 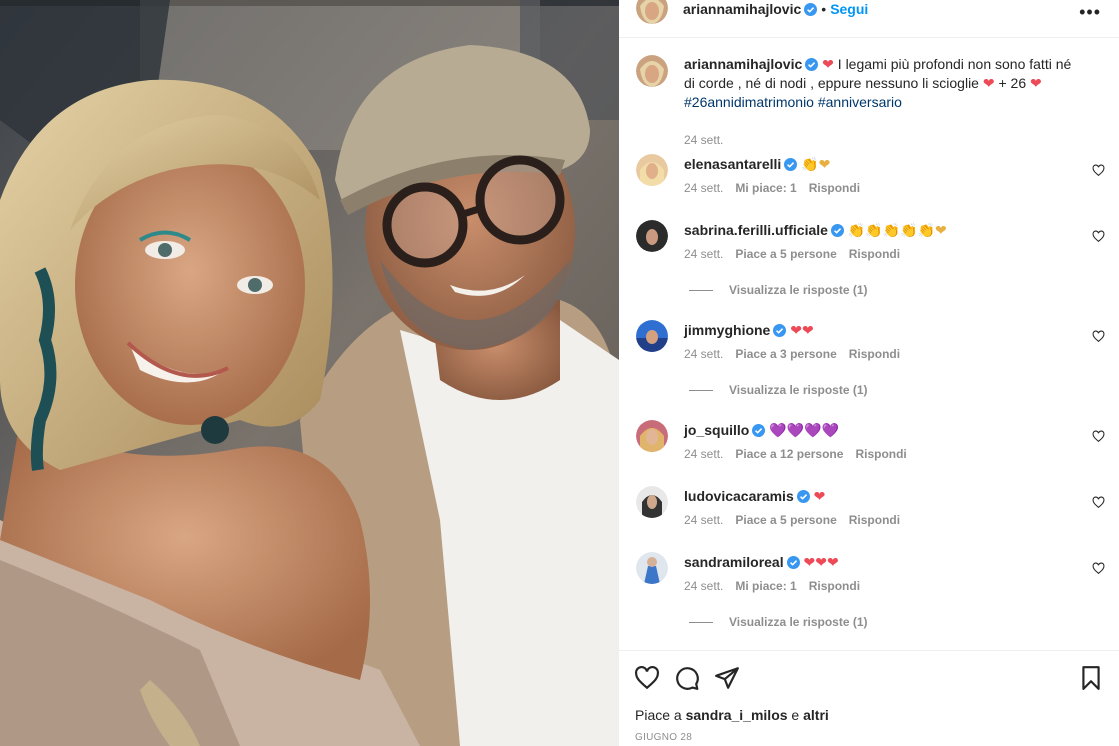 I want to click on likes-conjunction: e, so click(x=795, y=715).